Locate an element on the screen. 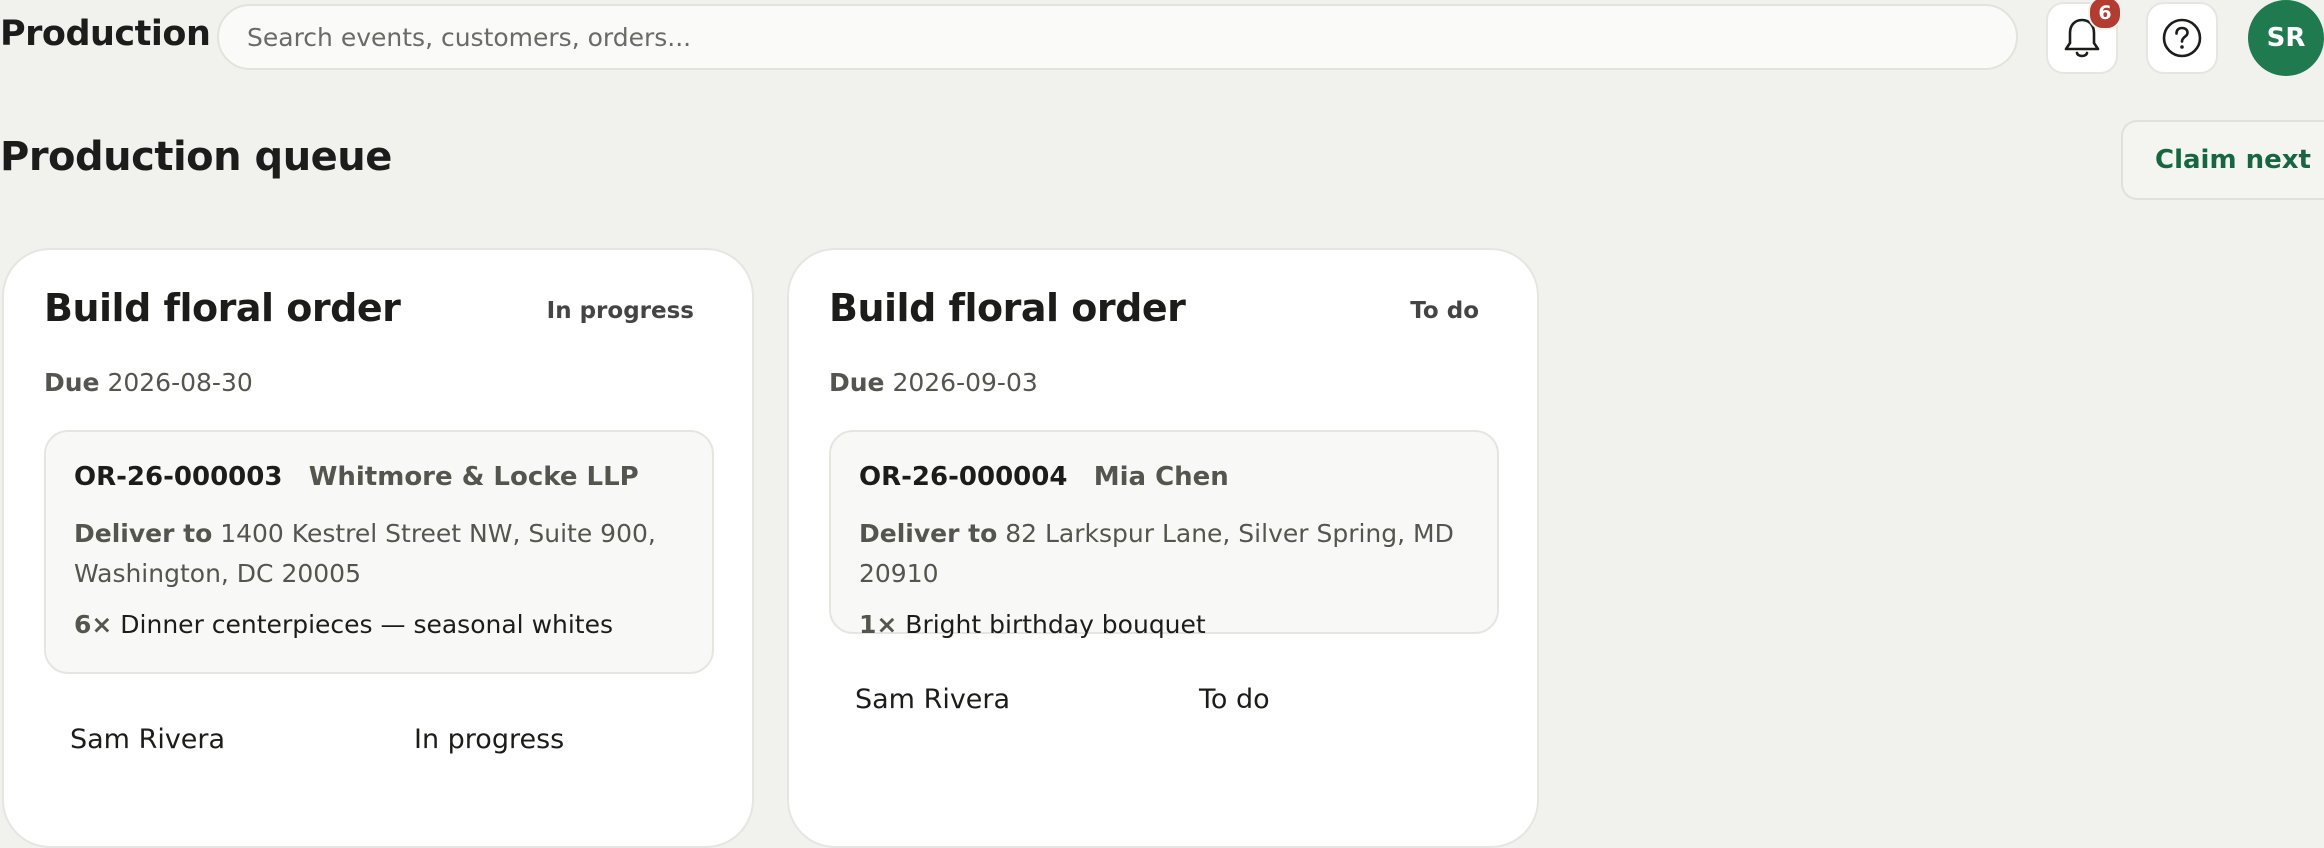 Image resolution: width=2324 pixels, height=848 pixels. order-header: OR-26-000003 Whitmore & Locke LLP is located at coordinates (379, 477).